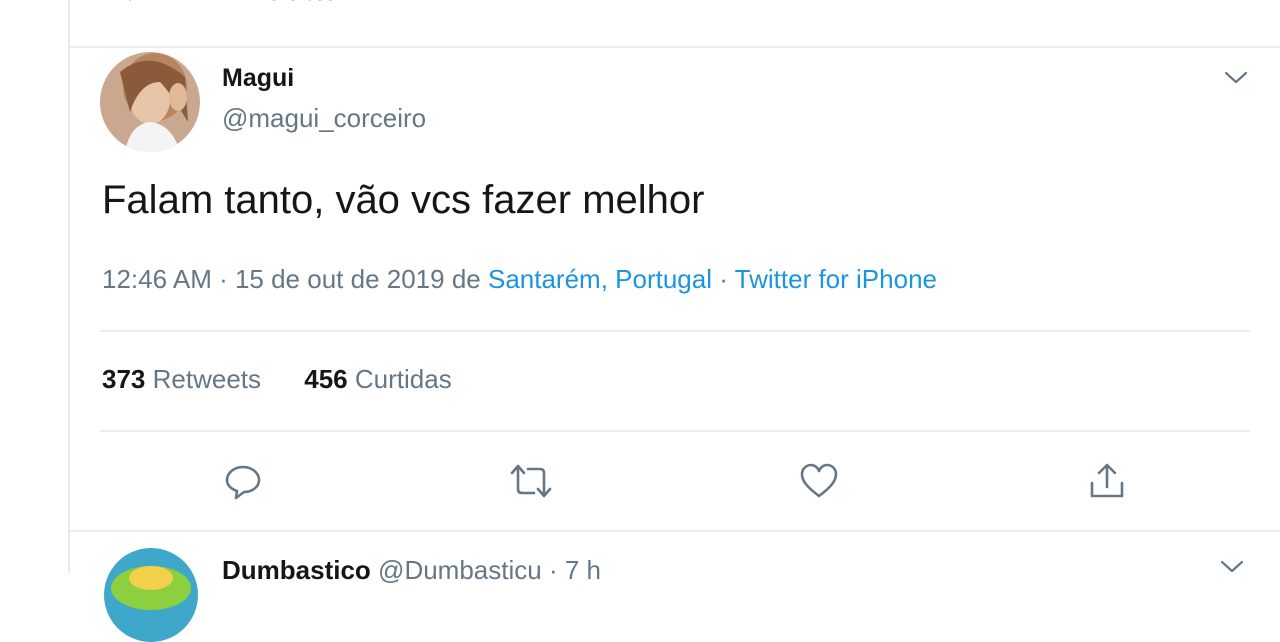 Image resolution: width=1280 pixels, height=642 pixels. Describe the element at coordinates (124, 379) in the screenshot. I see `retweets-count: 373` at that location.